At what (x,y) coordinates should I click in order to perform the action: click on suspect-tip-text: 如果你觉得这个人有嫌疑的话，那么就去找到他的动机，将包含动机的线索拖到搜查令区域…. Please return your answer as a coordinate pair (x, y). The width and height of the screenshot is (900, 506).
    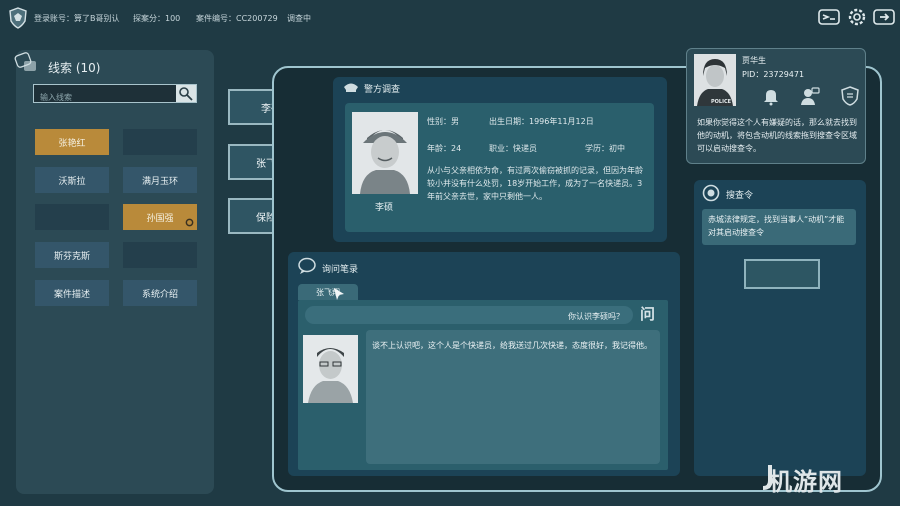
    Looking at the image, I should click on (777, 135).